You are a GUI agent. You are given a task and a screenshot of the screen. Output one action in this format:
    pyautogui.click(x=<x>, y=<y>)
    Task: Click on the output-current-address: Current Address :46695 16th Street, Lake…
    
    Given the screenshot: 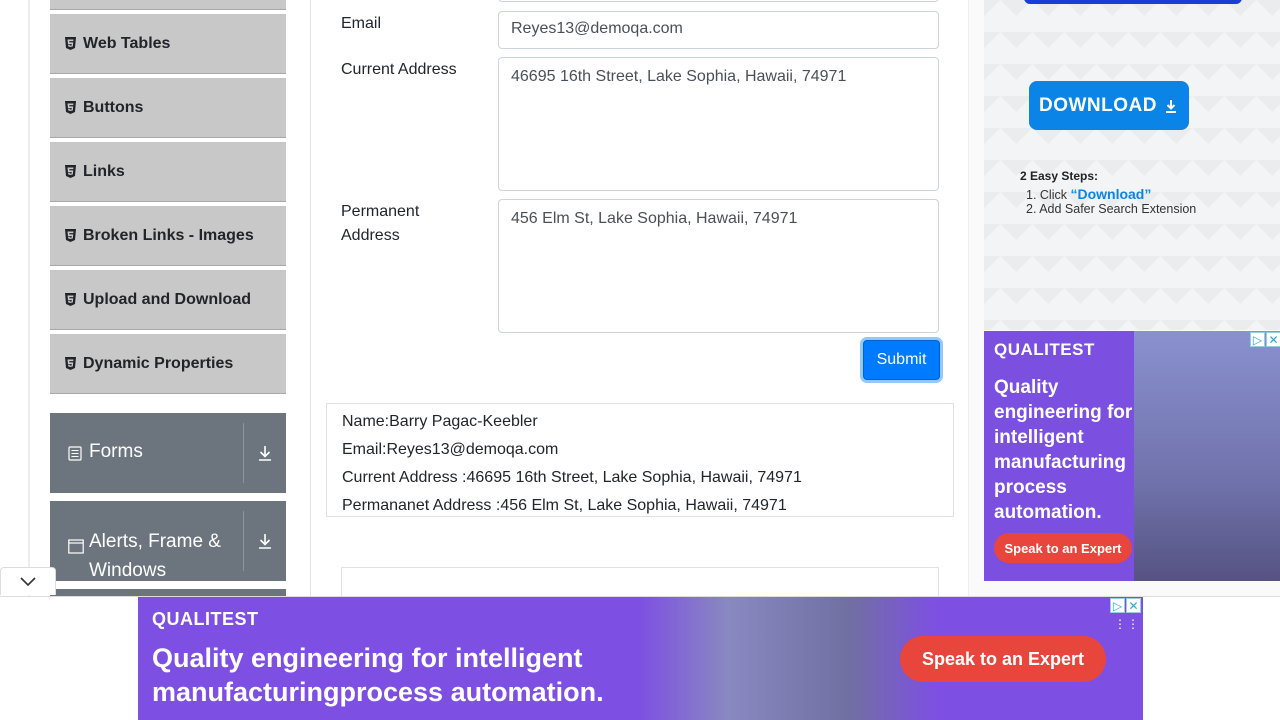 What is the action you would take?
    pyautogui.click(x=572, y=477)
    